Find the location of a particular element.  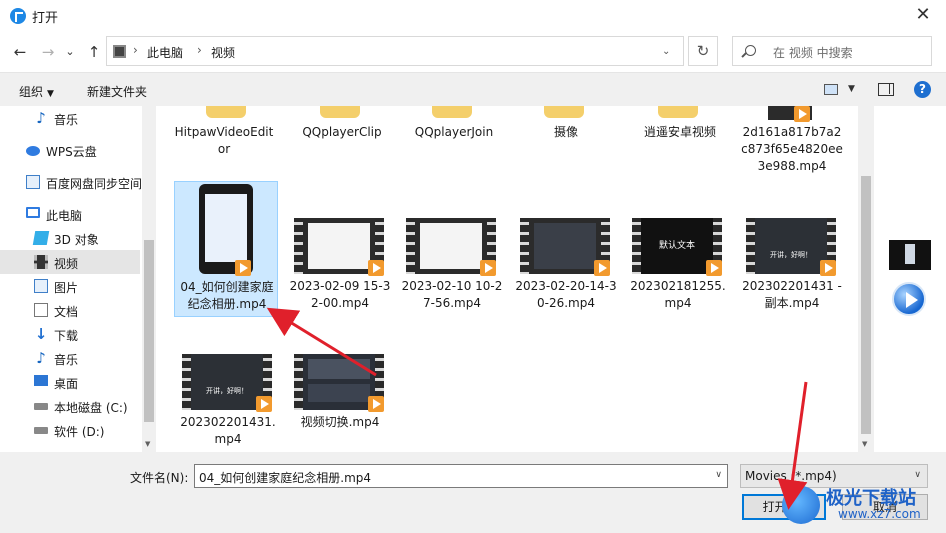

breadcrumb-videos: 视频 is located at coordinates (223, 52).